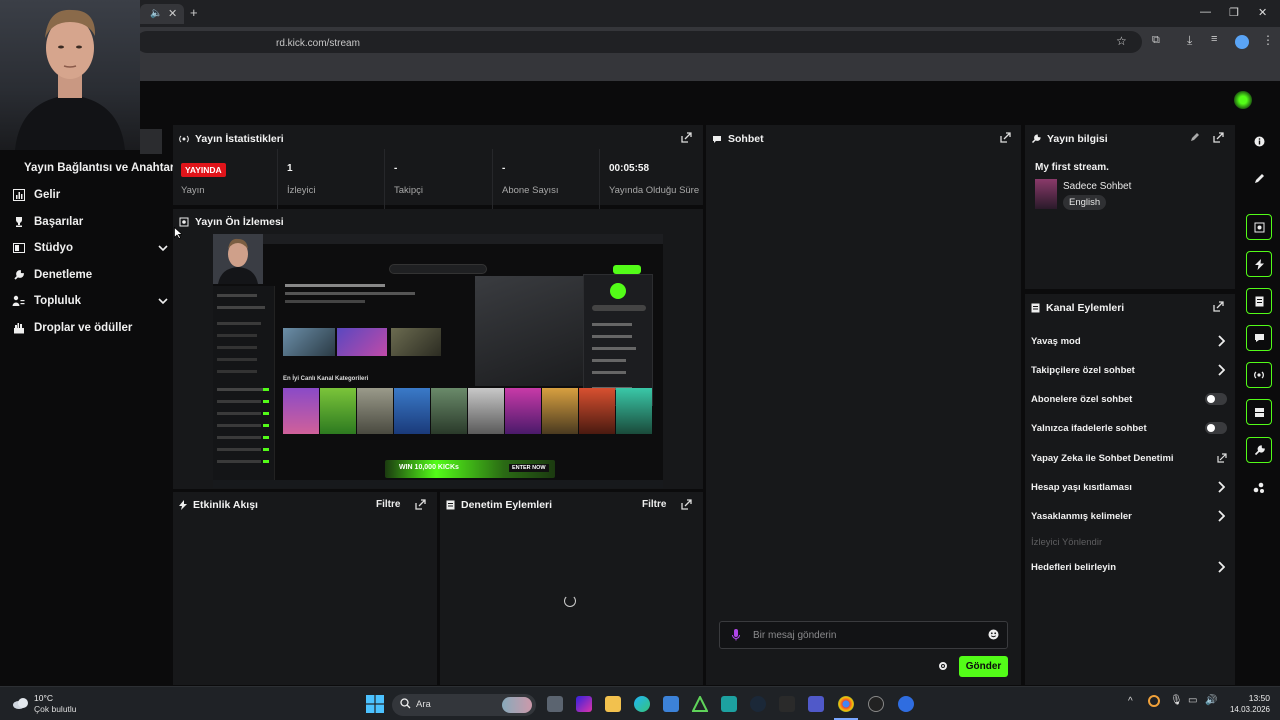 This screenshot has width=1280, height=720. Describe the element at coordinates (1268, 40) in the screenshot. I see `menu-kebab-icon: ⋮` at that location.